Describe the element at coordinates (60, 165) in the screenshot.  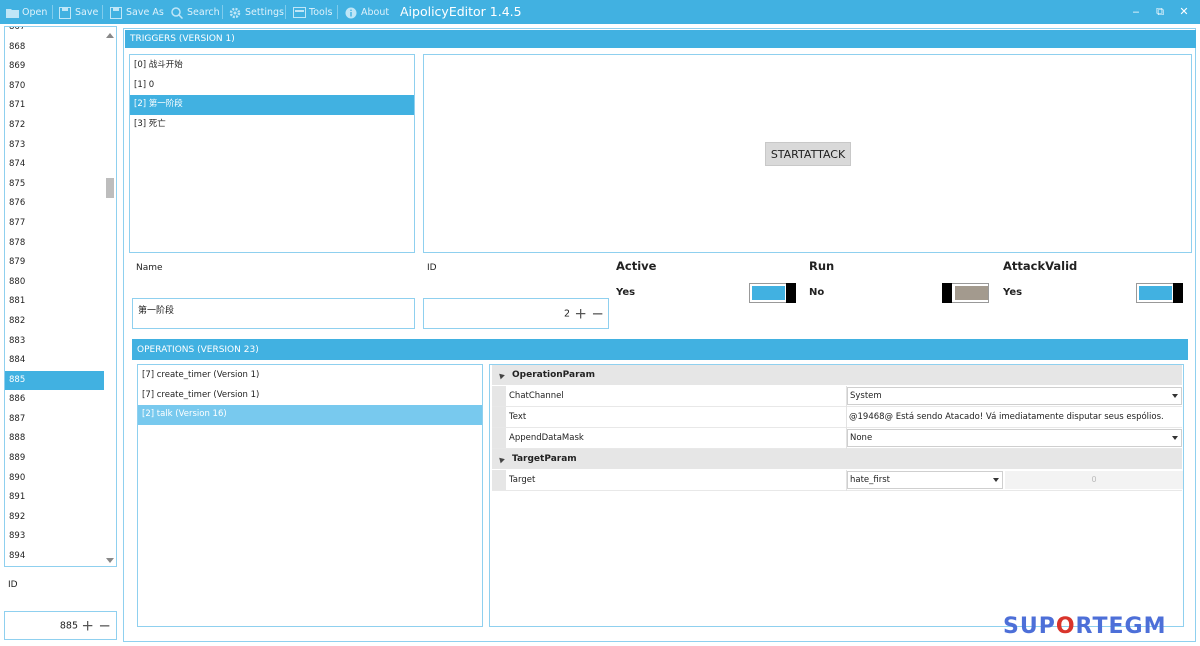
I see `list-item: 874` at that location.